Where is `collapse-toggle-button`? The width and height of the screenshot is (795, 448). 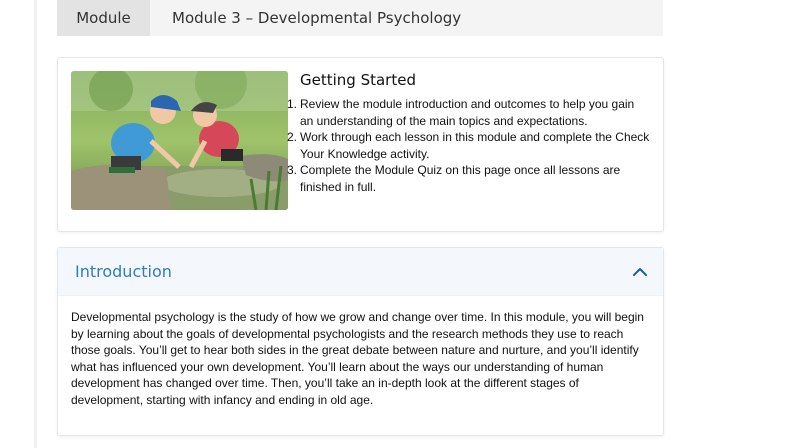 collapse-toggle-button is located at coordinates (640, 272).